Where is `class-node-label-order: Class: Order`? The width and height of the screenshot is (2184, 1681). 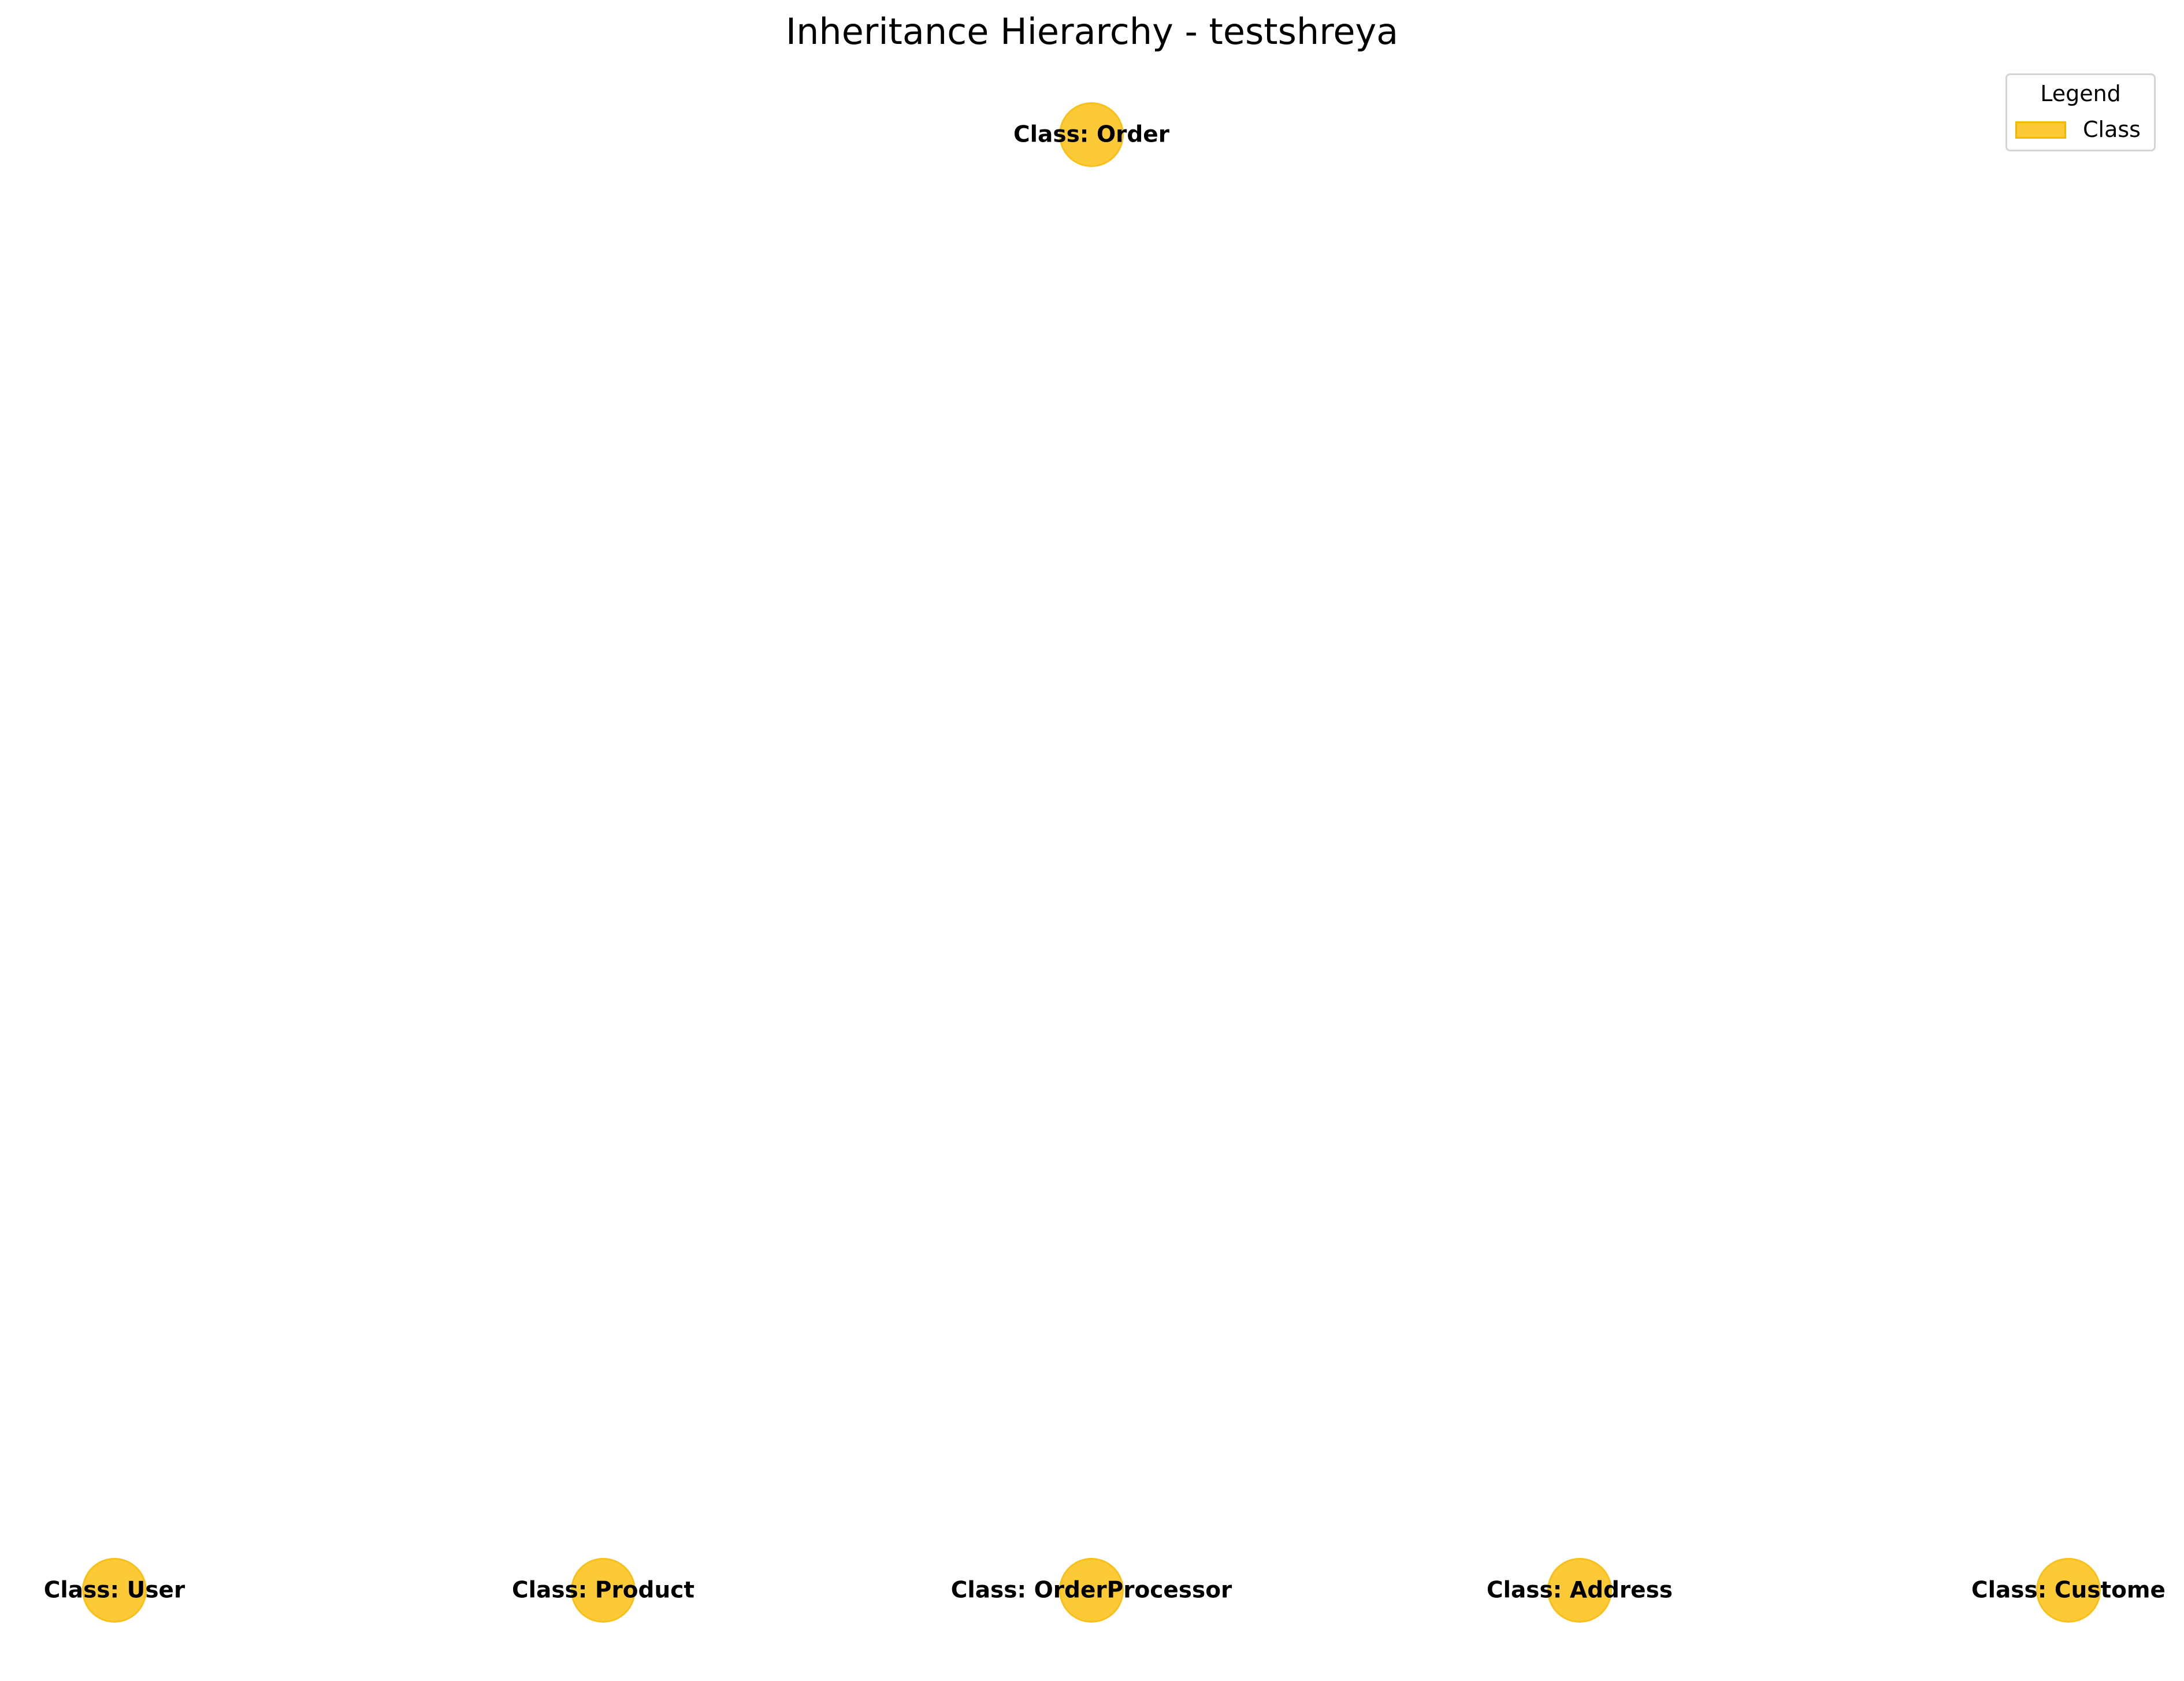 class-node-label-order: Class: Order is located at coordinates (1091, 134).